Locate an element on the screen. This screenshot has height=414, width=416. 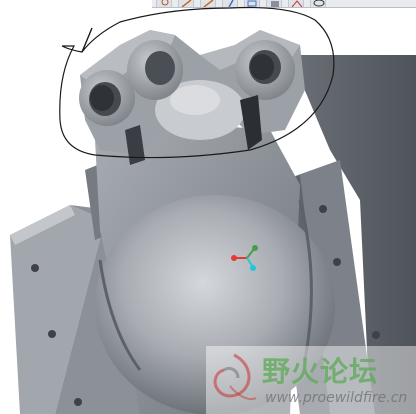
forum-url: www.proewildfire.cn is located at coordinates (336, 398).